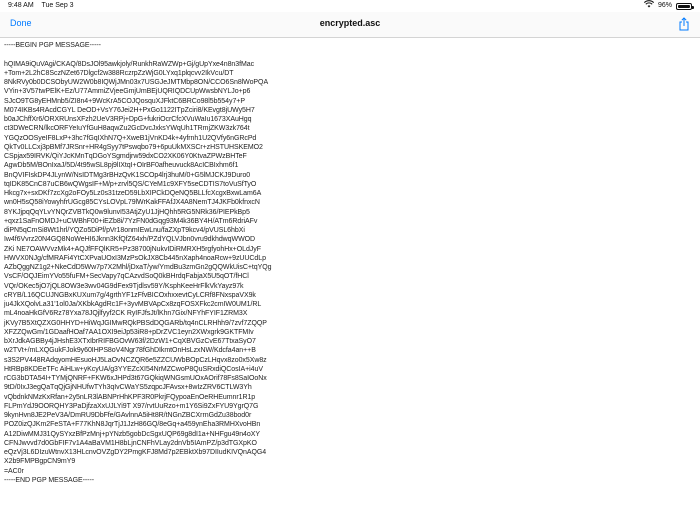 This screenshot has width=700, height=525. I want to click on battery-icon, so click(685, 6).